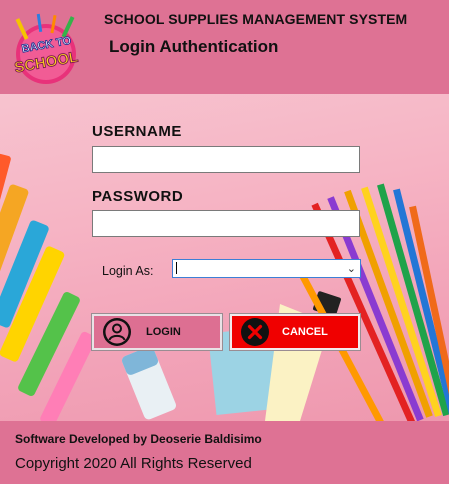 This screenshot has height=484, width=449. What do you see at coordinates (351, 268) in the screenshot?
I see `chevron-down-icon: ⌄` at bounding box center [351, 268].